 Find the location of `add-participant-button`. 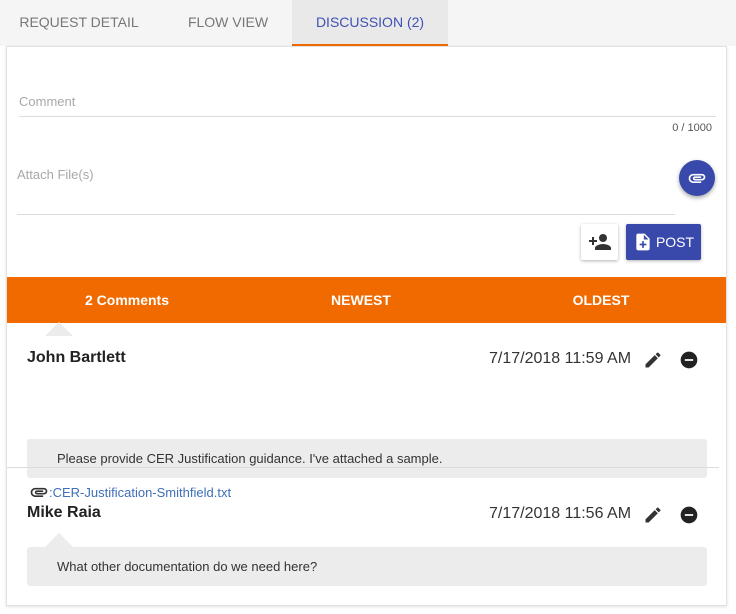

add-participant-button is located at coordinates (599, 242).